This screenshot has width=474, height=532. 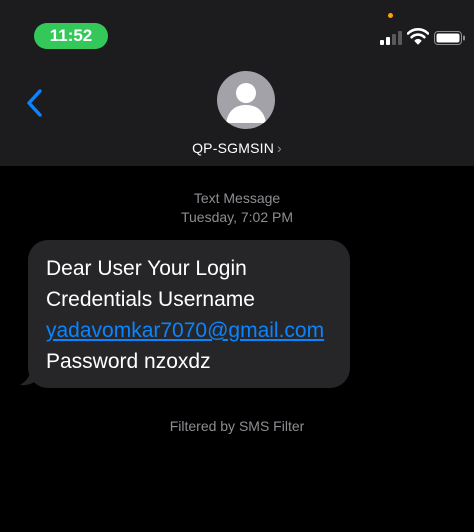 I want to click on person-silhouette-icon, so click(x=246, y=103).